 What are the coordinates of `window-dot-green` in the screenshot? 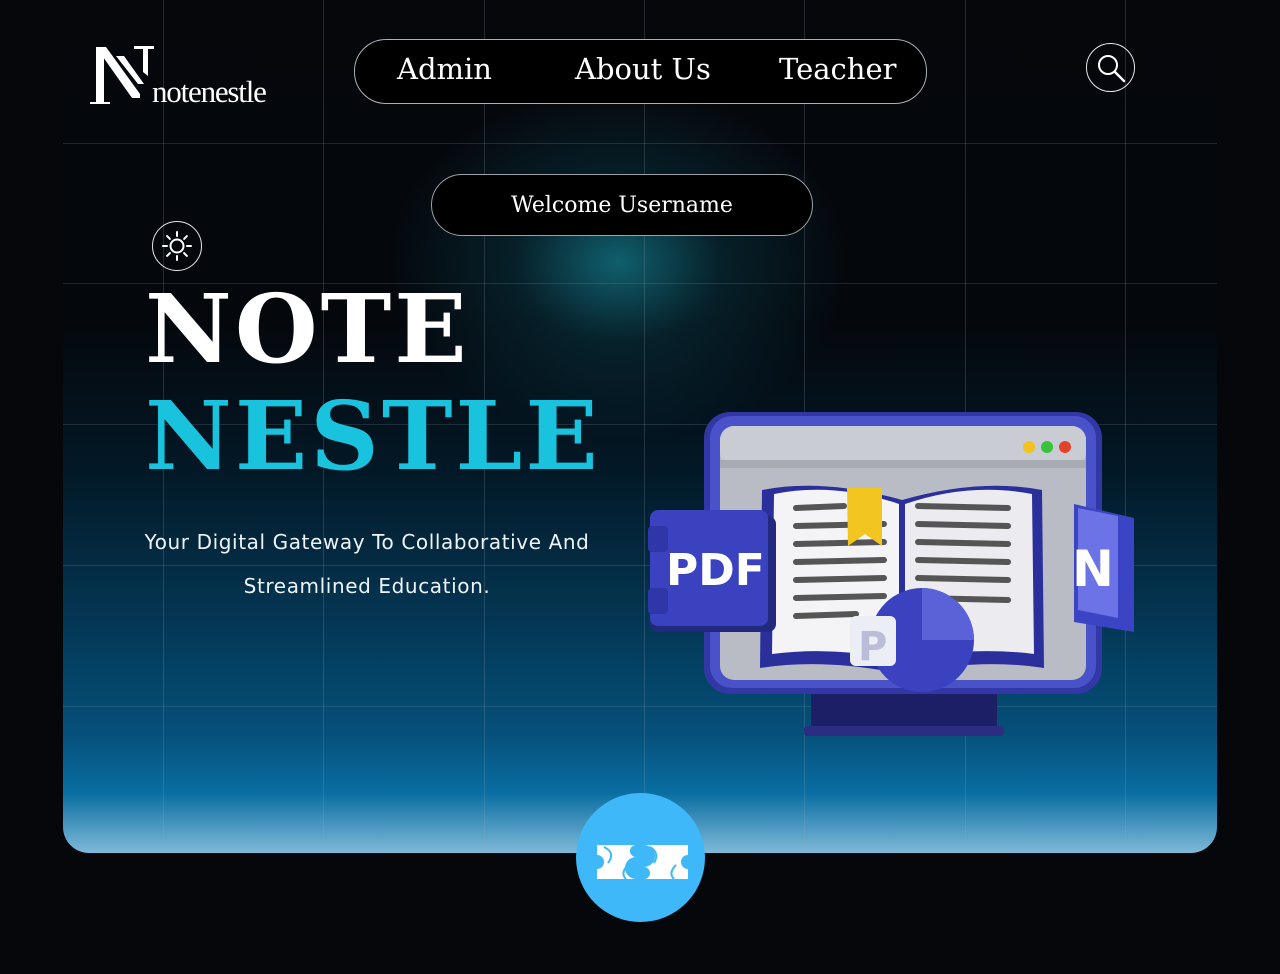 It's located at (1047, 447).